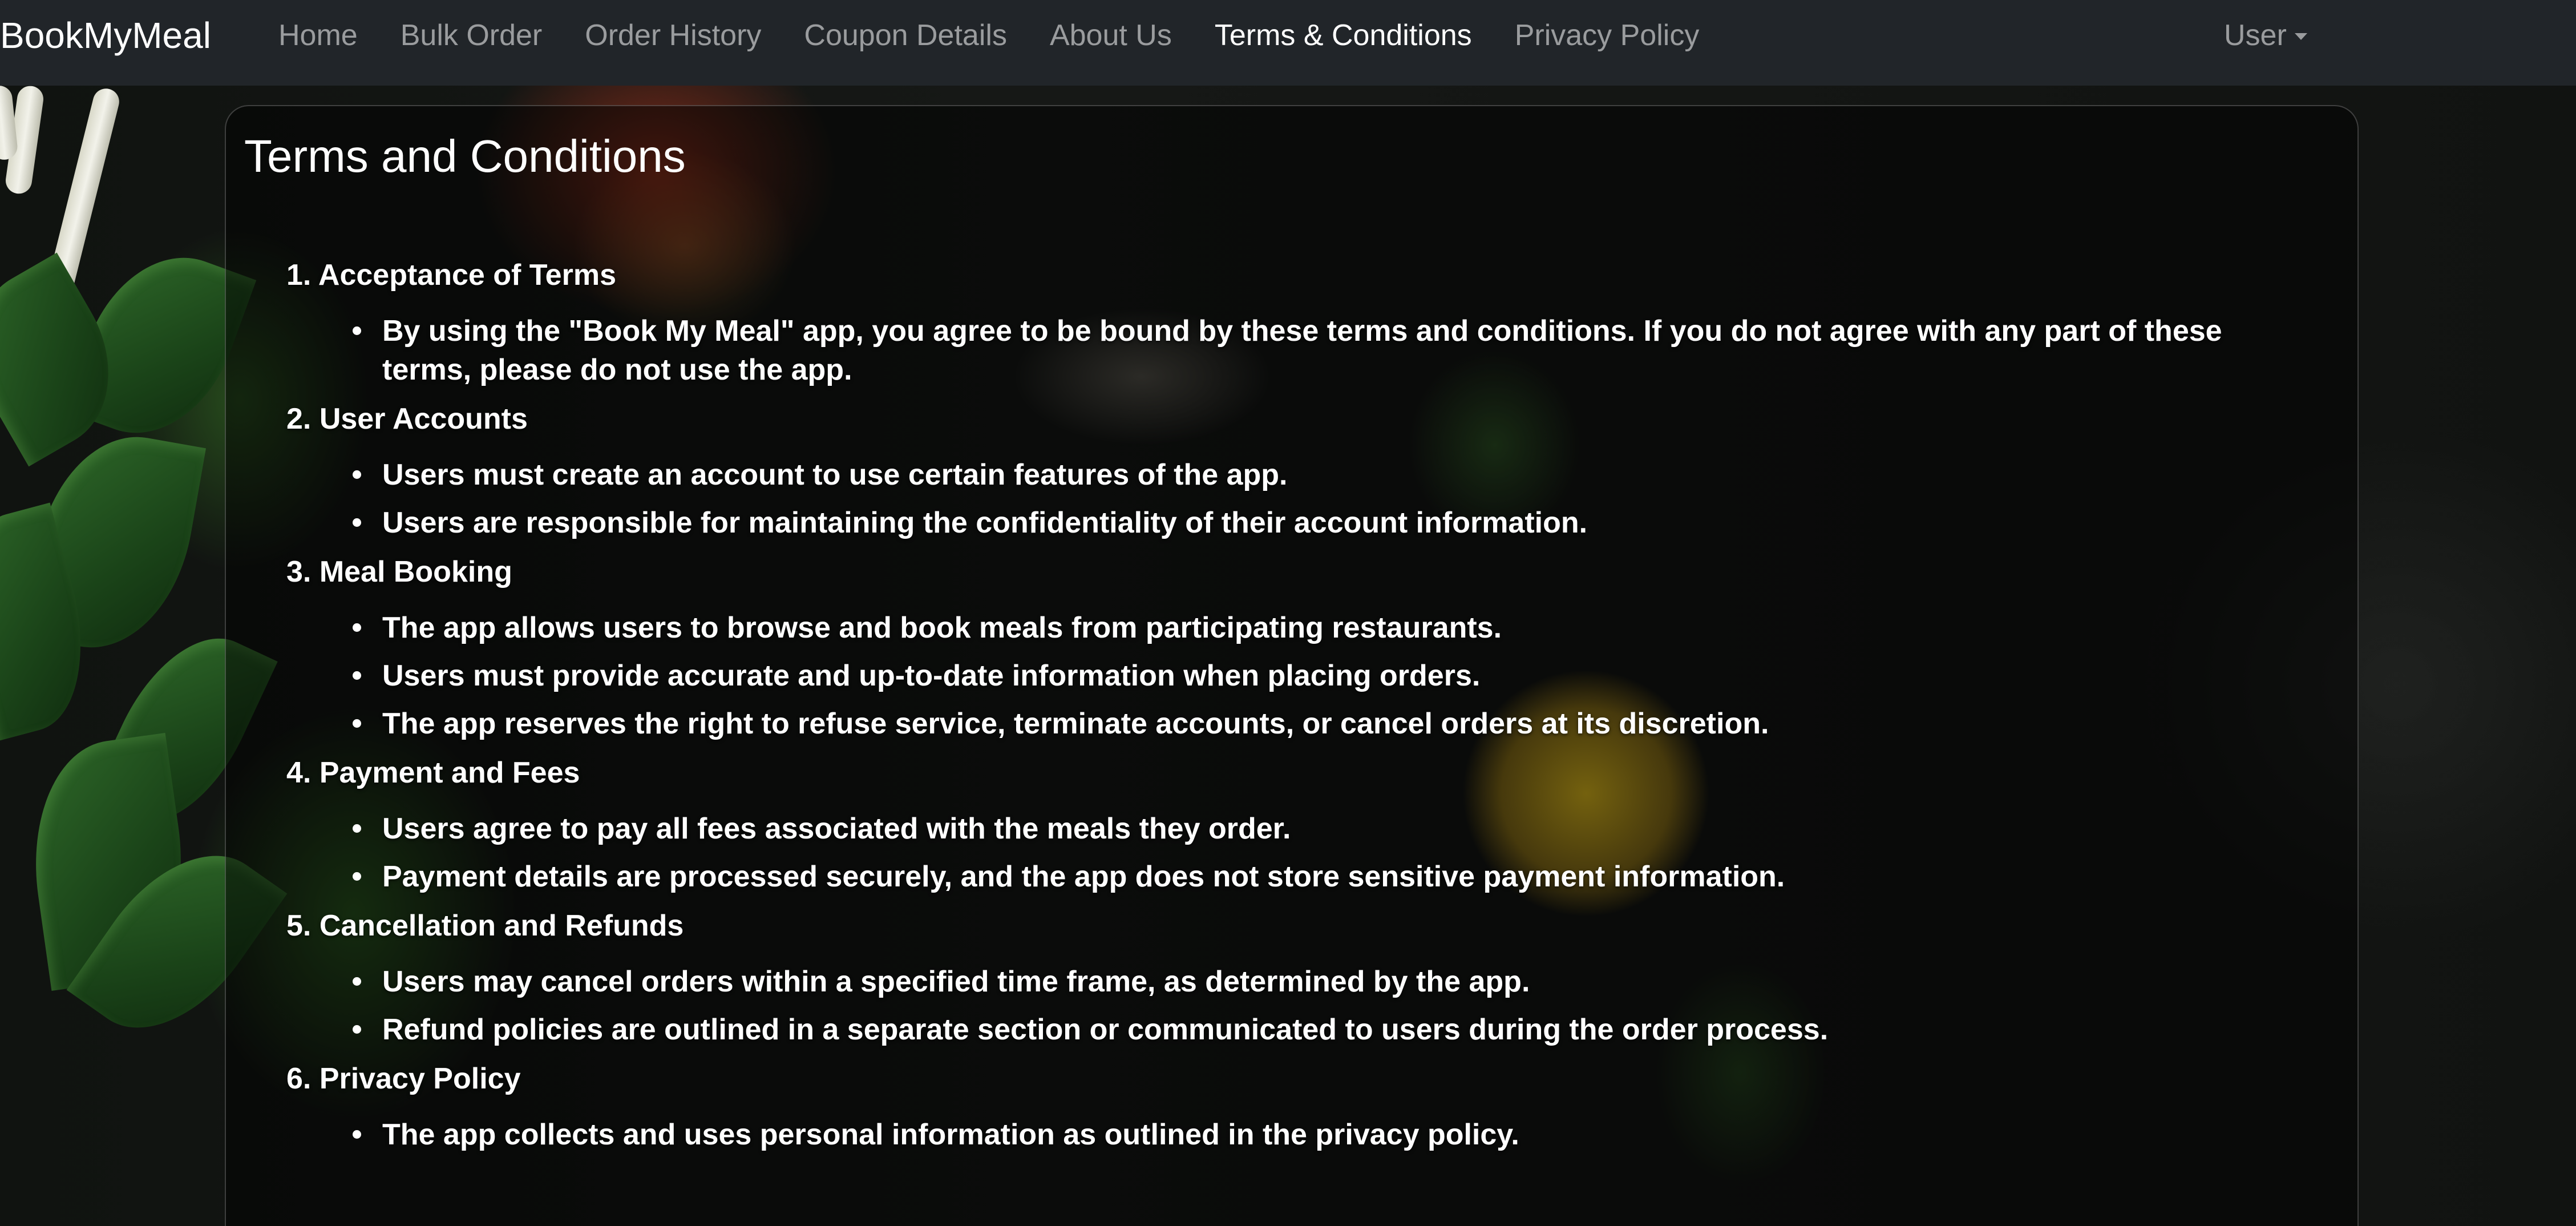 This screenshot has height=1226, width=2576. I want to click on brand-logo-link: BookMyMeal, so click(106, 35).